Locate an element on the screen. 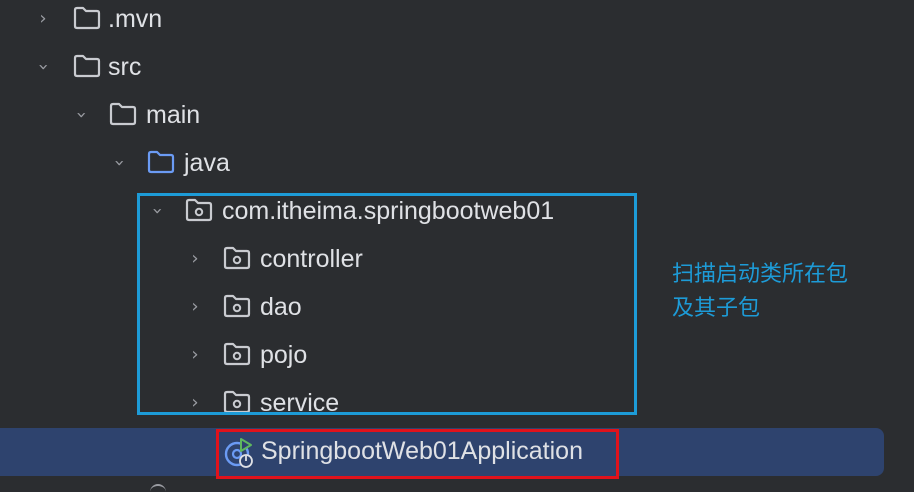 This screenshot has height=492, width=914. tree-item-java: › java is located at coordinates (457, 164).